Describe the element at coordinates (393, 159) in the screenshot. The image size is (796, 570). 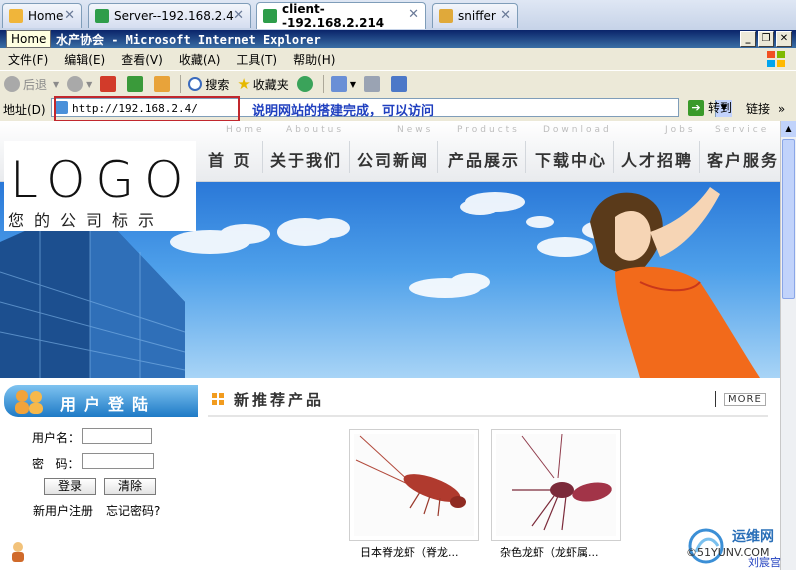
I see `nav-news: 公司新闻` at that location.